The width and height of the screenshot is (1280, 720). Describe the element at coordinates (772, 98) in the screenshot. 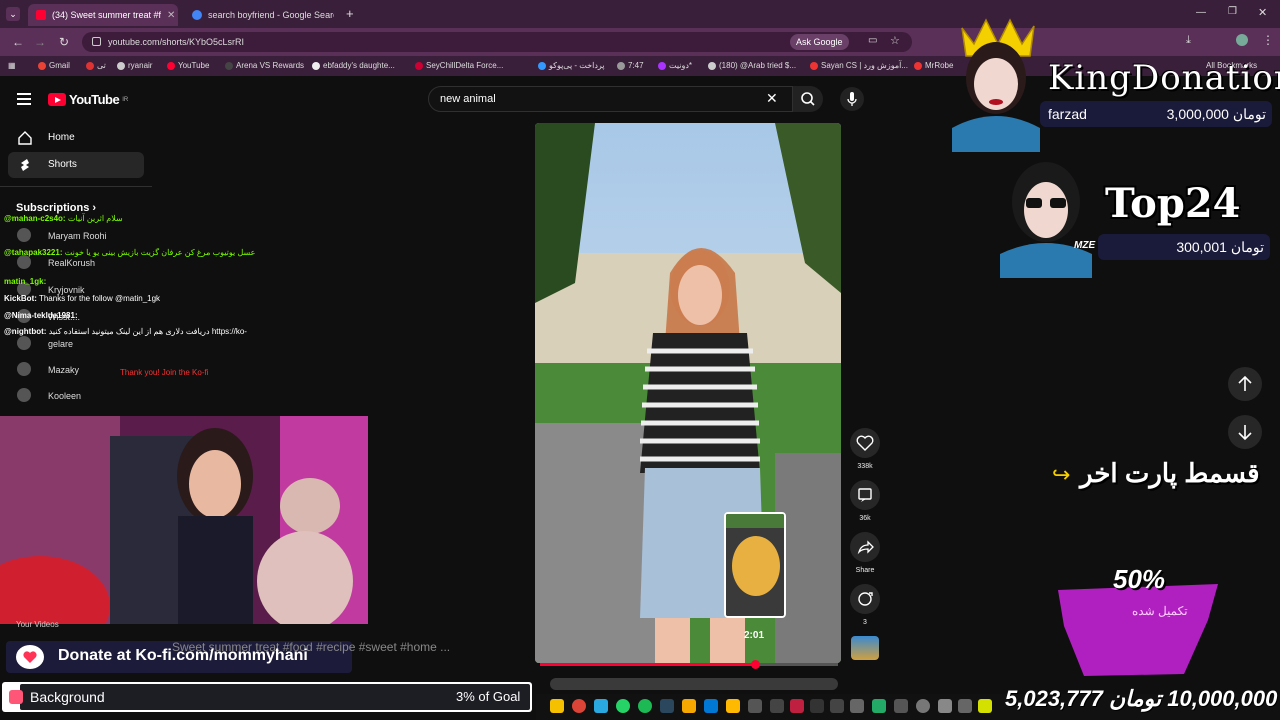

I see `clear-search-icon: ✕` at that location.